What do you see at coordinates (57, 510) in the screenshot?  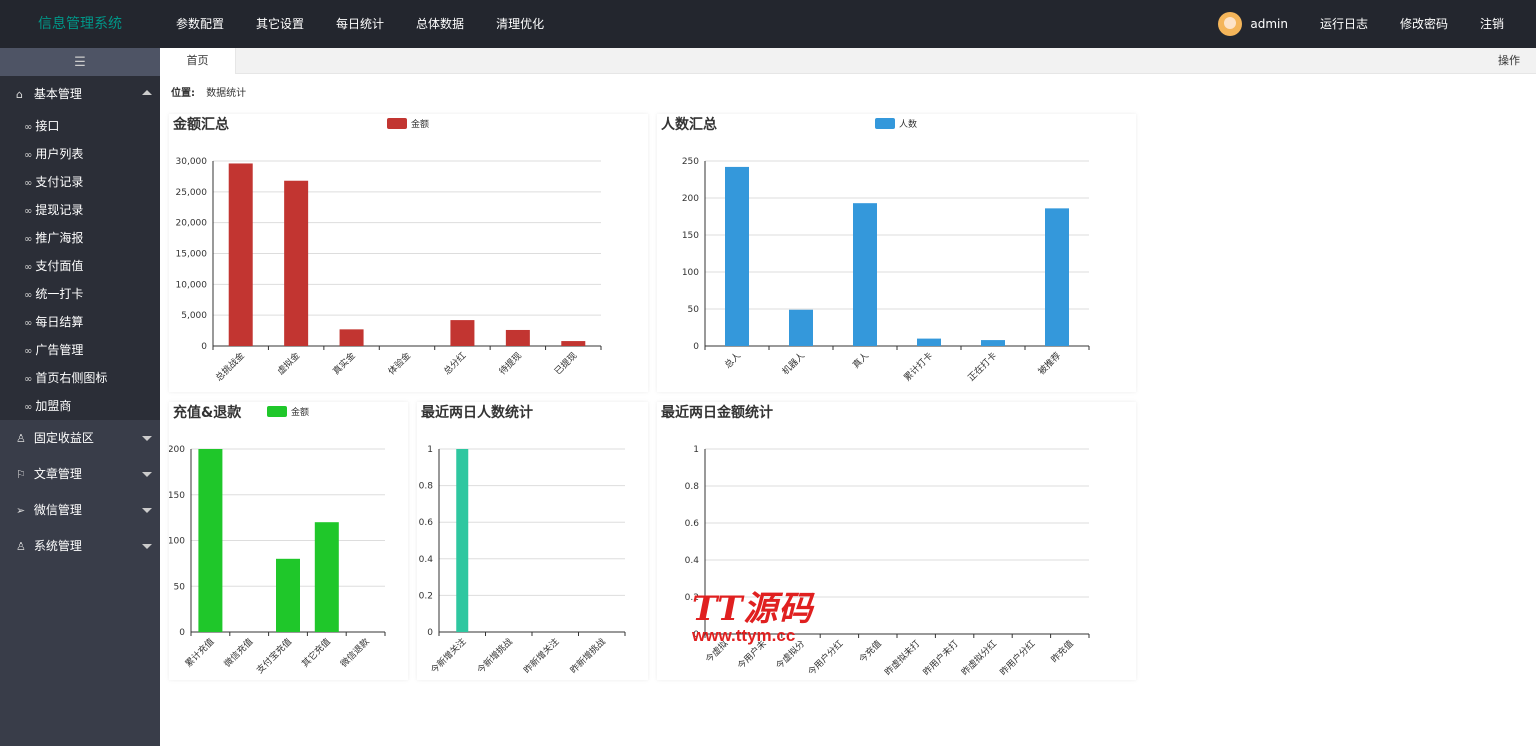 I see `sidebar-group-label: 微信管理` at bounding box center [57, 510].